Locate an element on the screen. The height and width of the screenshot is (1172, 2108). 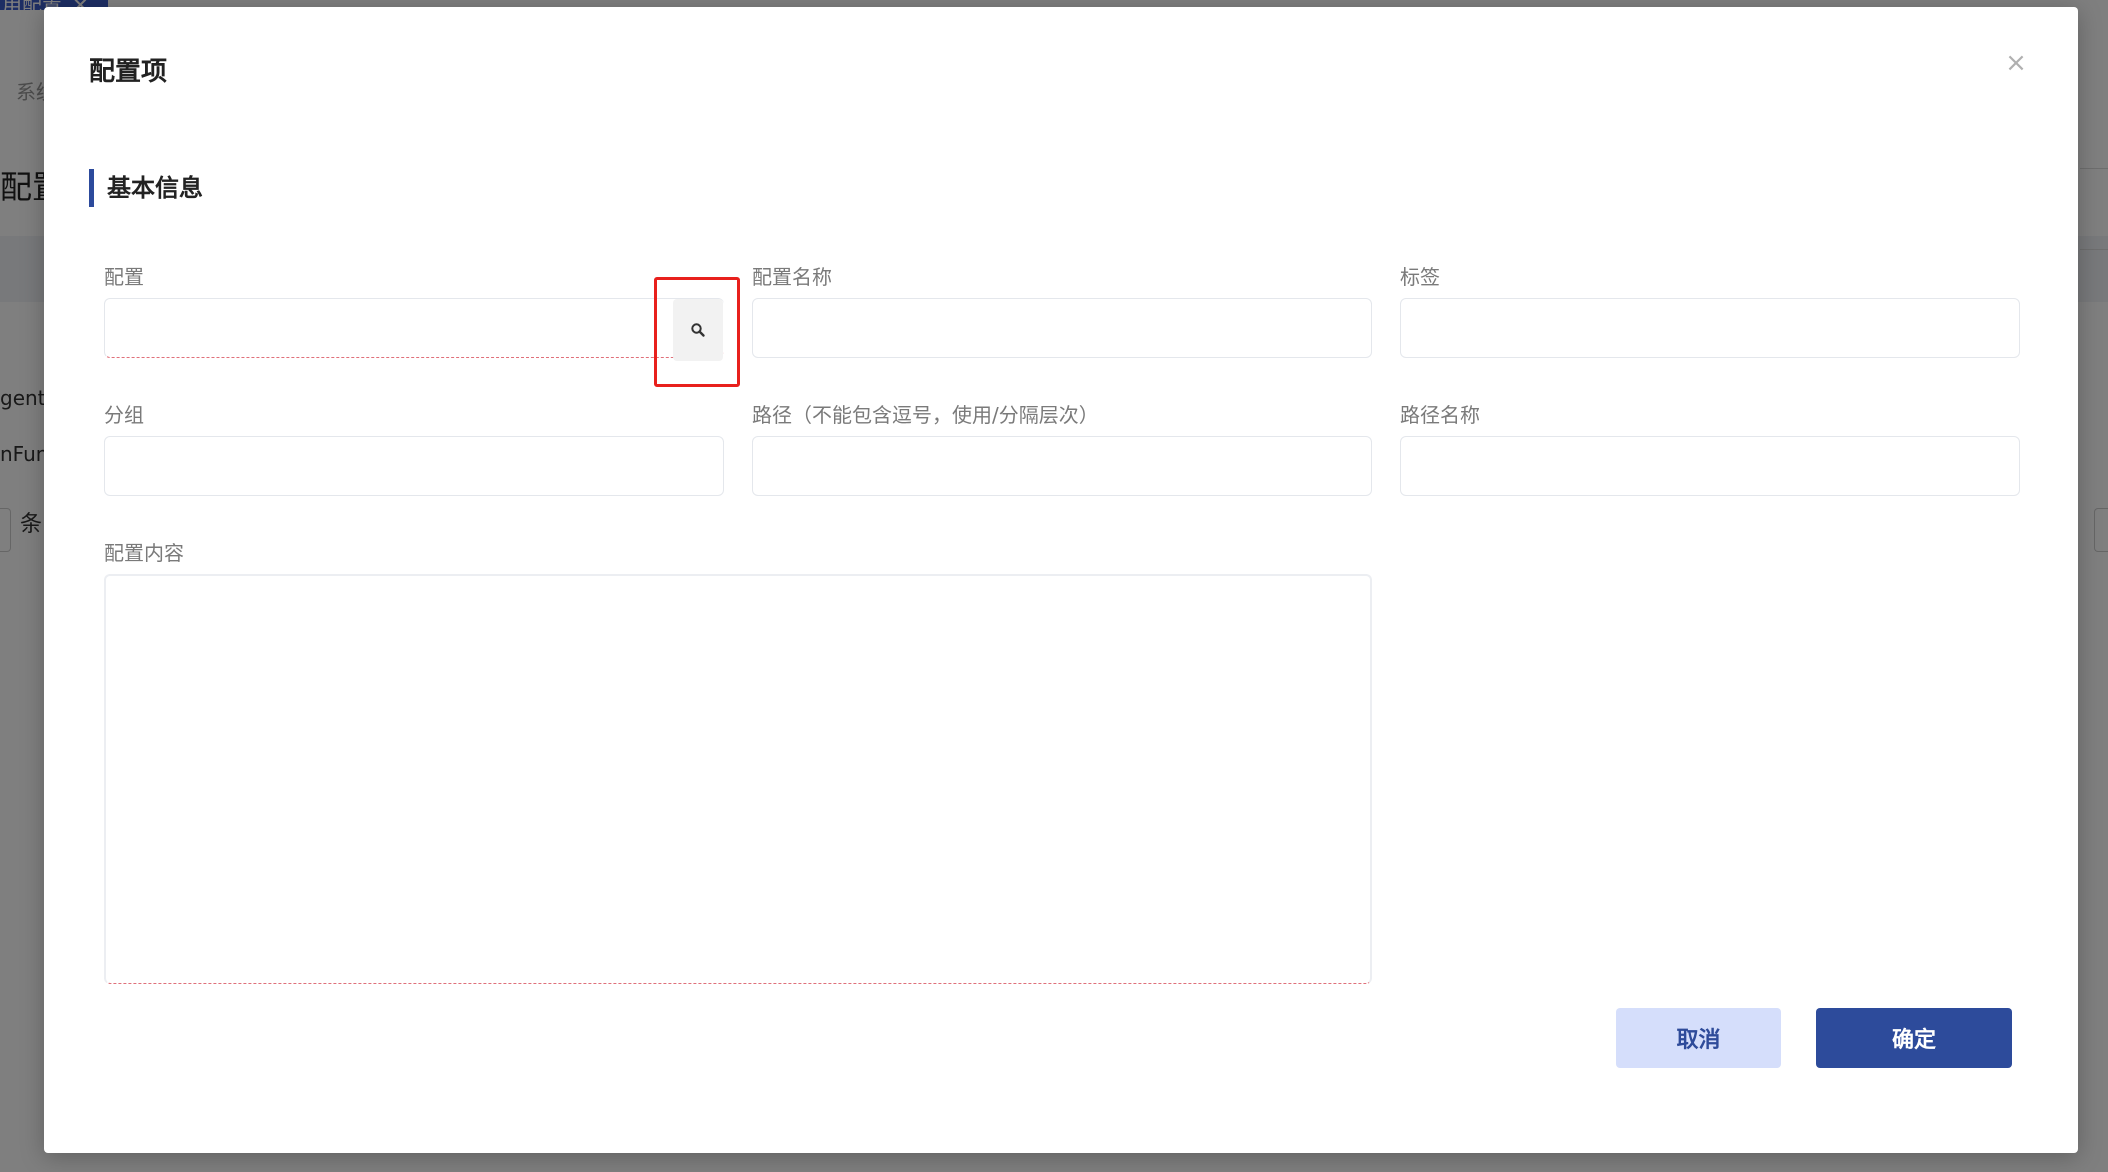
path-name-input is located at coordinates (1710, 466).